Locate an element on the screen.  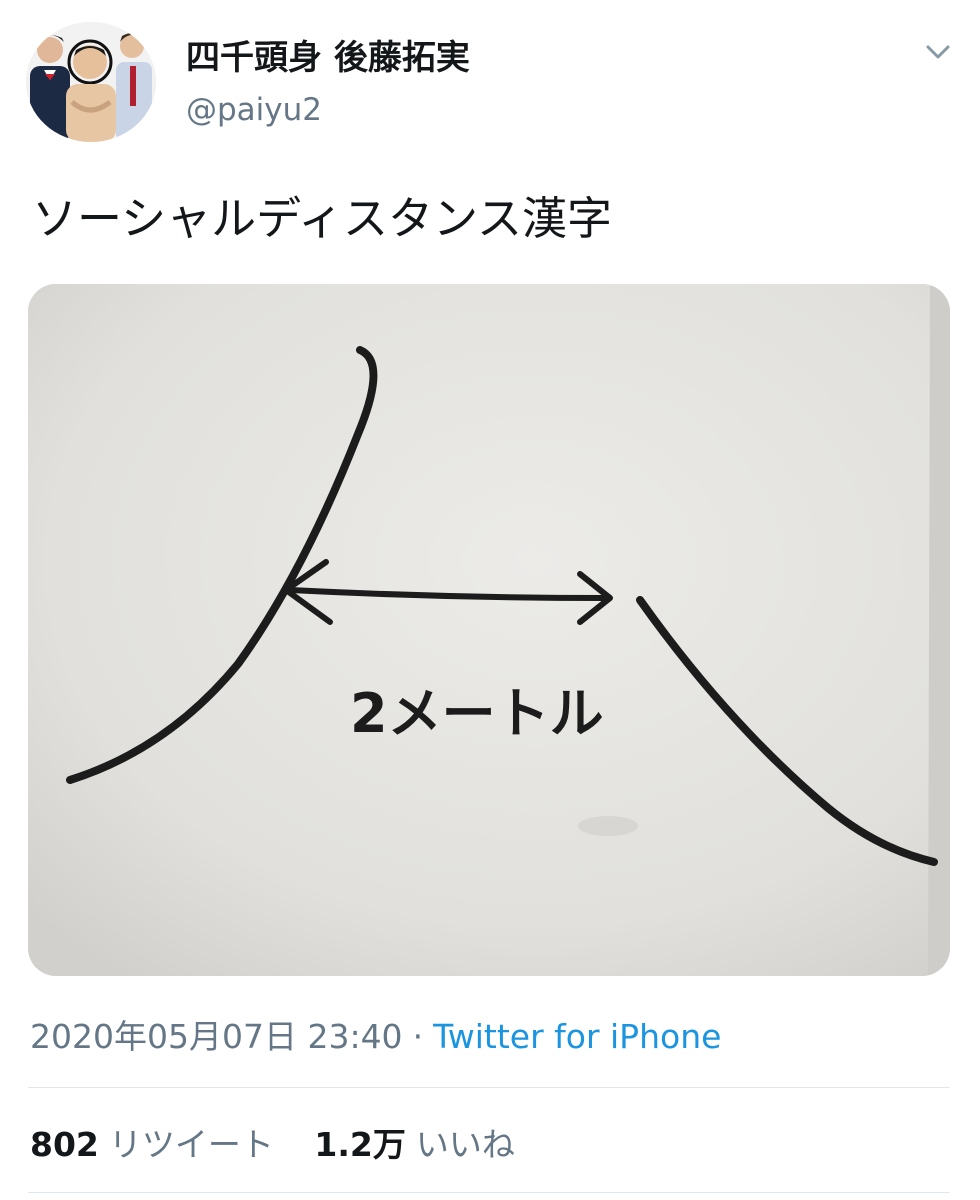
retweets-count: 802 is located at coordinates (64, 1144).